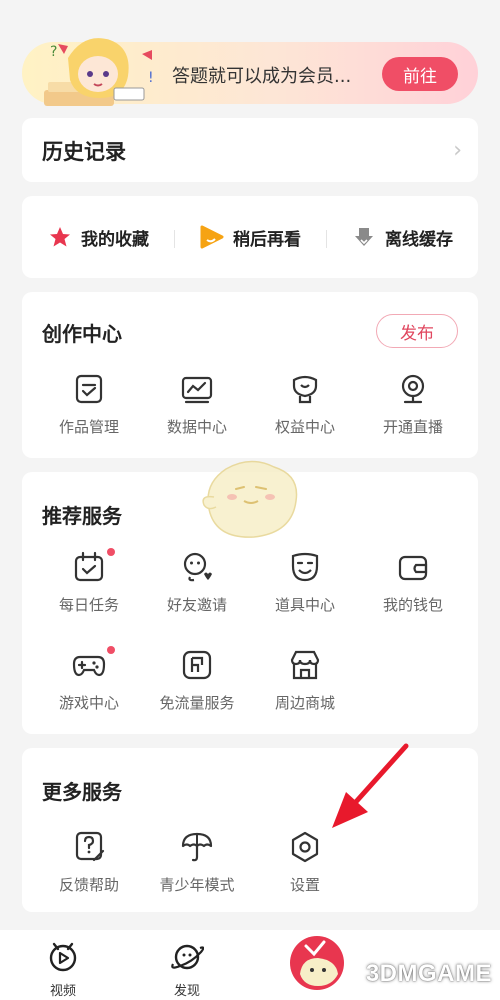 The width and height of the screenshot is (500, 1000). I want to click on history-title: 历史记录, so click(84, 152).